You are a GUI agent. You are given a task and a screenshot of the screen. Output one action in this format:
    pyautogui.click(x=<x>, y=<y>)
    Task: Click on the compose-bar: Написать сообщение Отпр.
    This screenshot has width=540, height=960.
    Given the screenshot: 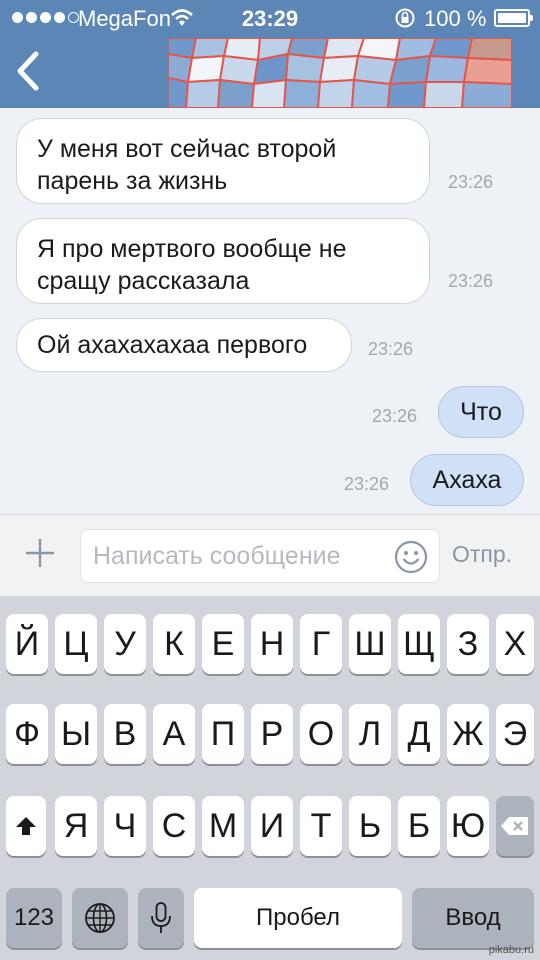 What is the action you would take?
    pyautogui.click(x=270, y=555)
    